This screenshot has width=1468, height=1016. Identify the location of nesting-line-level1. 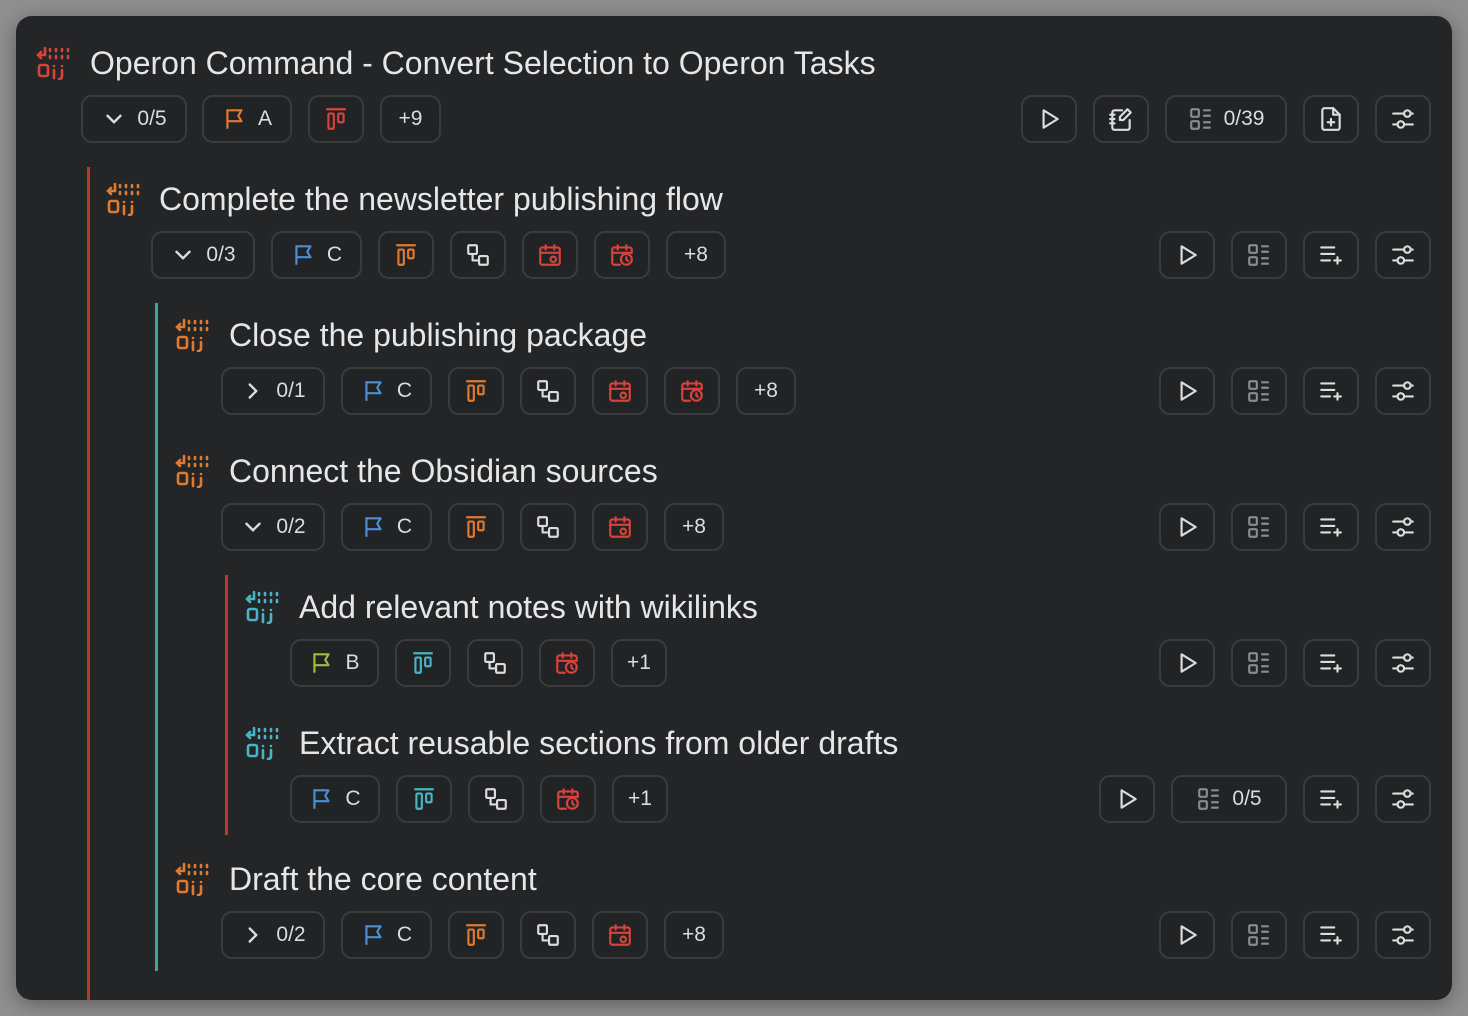
(88, 583).